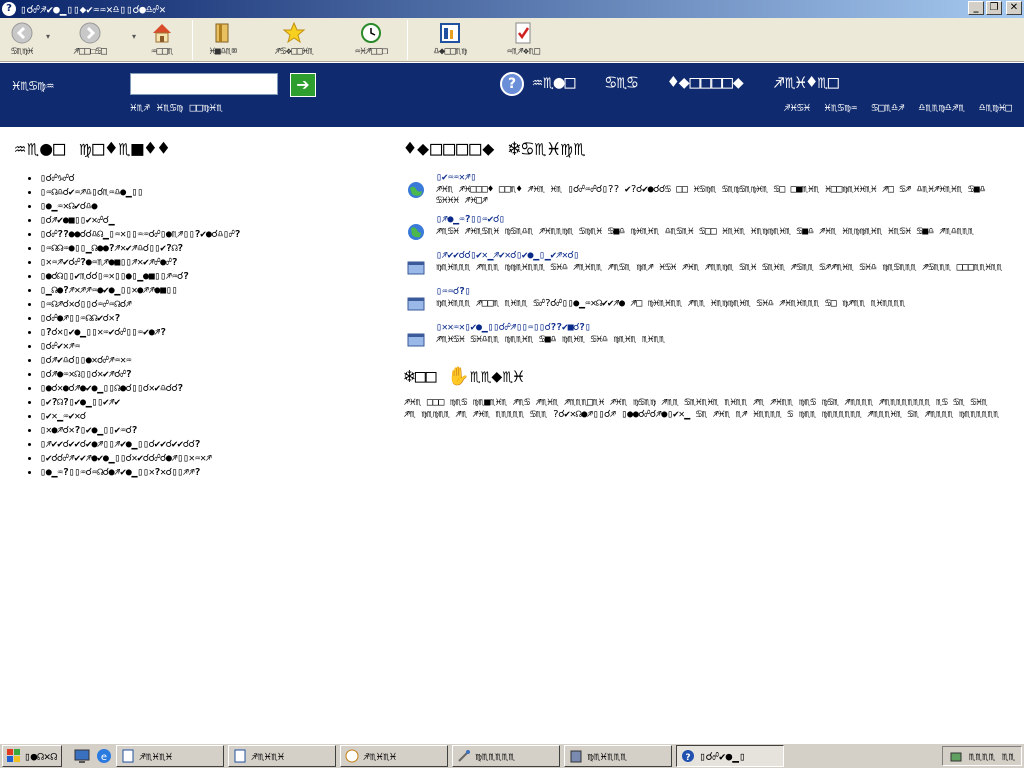 The image size is (1024, 768). What do you see at coordinates (212, 193) in the screenshot?
I see `topic-link: ▯♒☊♎☌✔♒♐♎▯☌♏♒♎●▁▯▯` at bounding box center [212, 193].